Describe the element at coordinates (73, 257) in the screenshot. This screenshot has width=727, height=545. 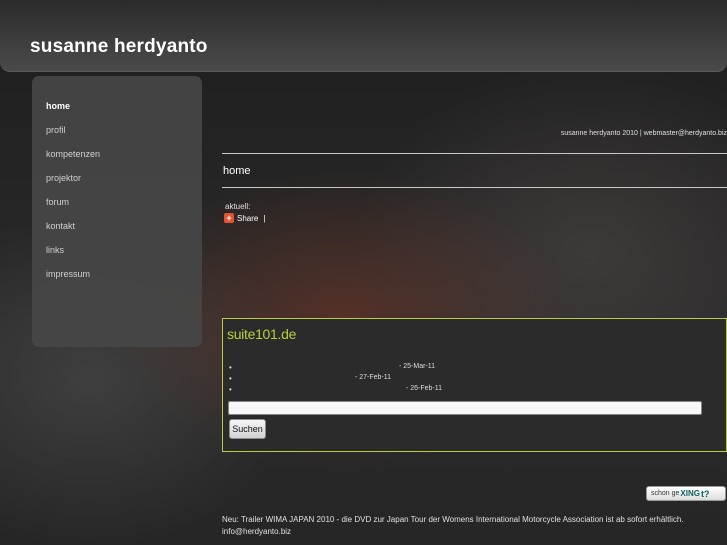
I see `nav-item-links: links` at that location.